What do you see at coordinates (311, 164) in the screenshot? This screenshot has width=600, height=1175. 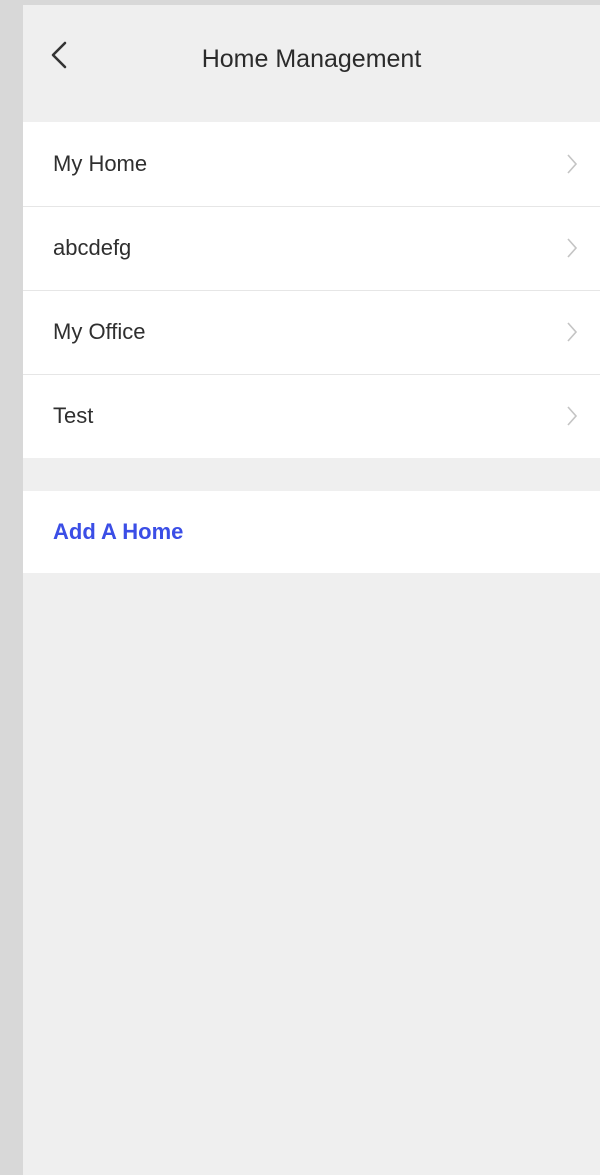 I see `home-list-item: My Home` at bounding box center [311, 164].